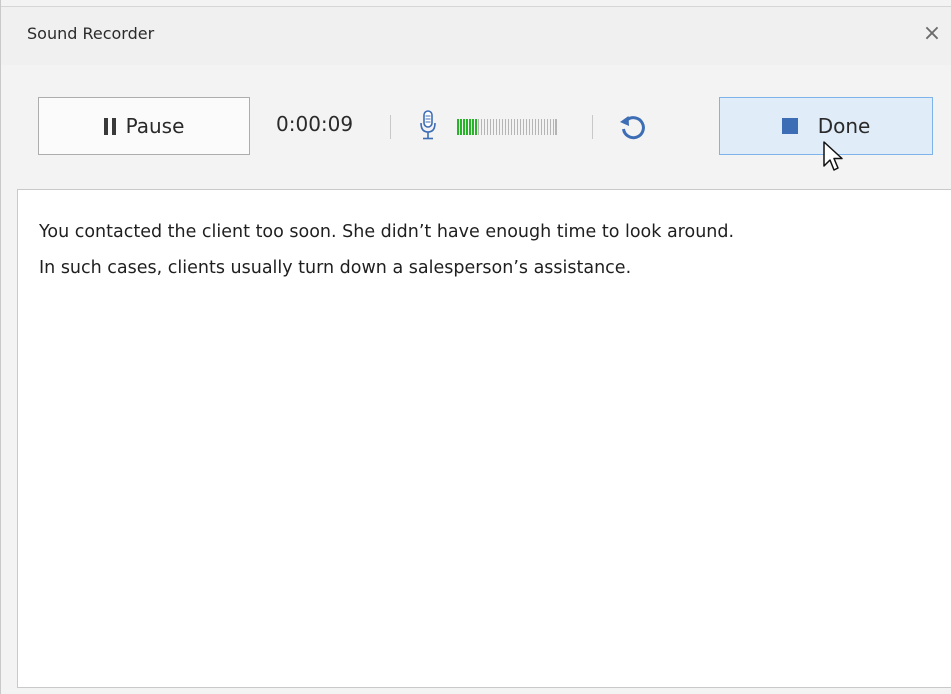 Image resolution: width=951 pixels, height=694 pixels. What do you see at coordinates (633, 127) in the screenshot?
I see `restart-icon` at bounding box center [633, 127].